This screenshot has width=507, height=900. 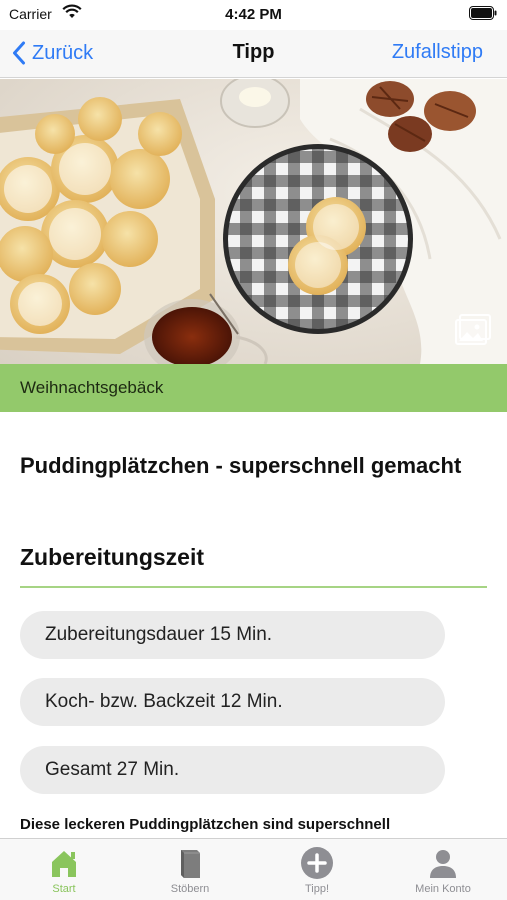 I want to click on prep-duration-label: Zubereitungsdauer 15 Min., so click(x=159, y=634).